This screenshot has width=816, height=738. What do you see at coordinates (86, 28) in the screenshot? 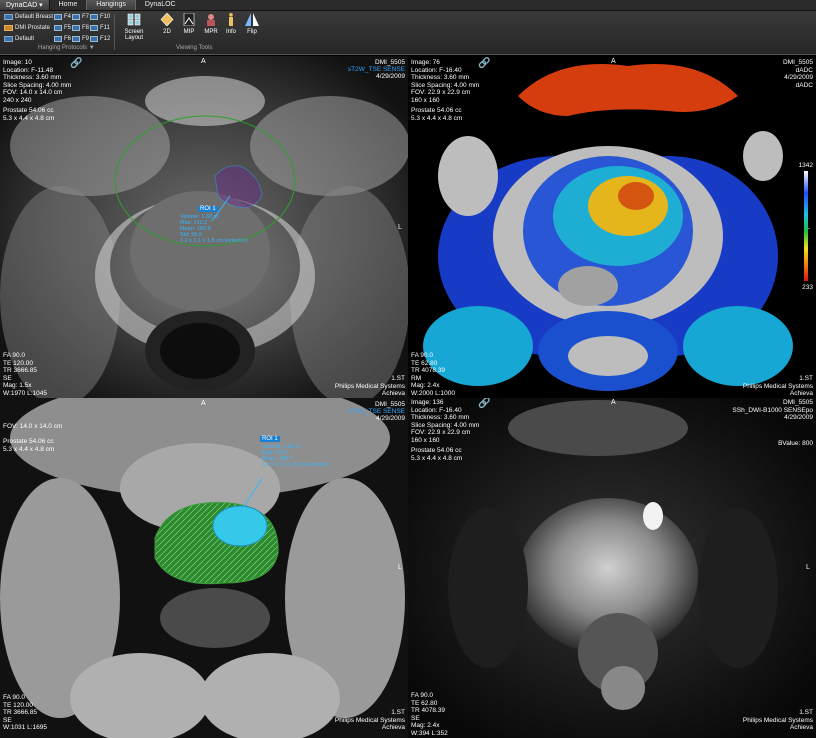
I see `fkey-label: F8` at bounding box center [86, 28].